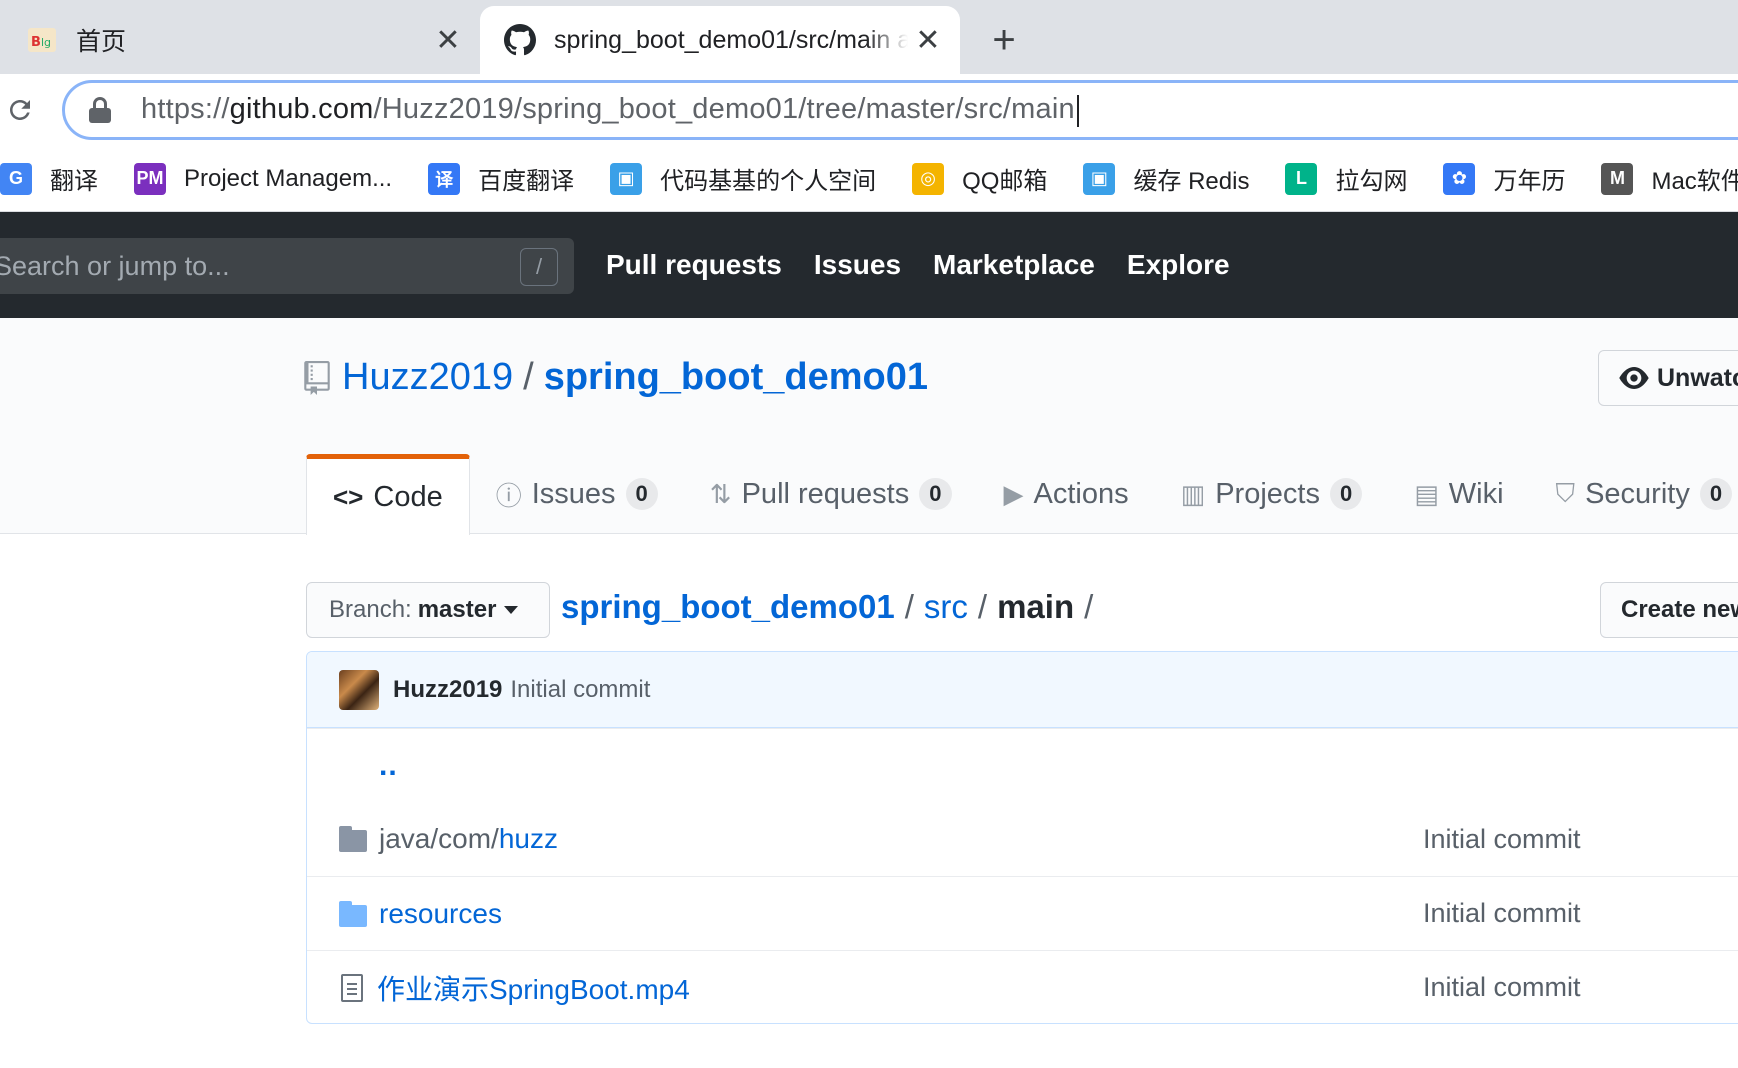 The image size is (1738, 1068). I want to click on tab-issues: ⓘ Issues 0, so click(577, 494).